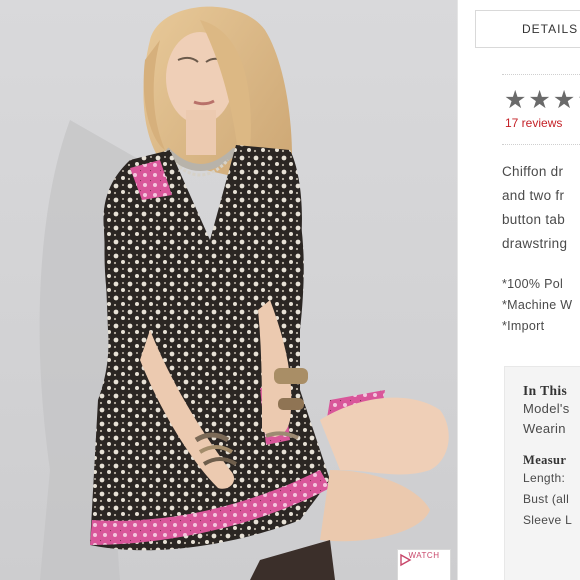 This screenshot has height=580, width=580. Describe the element at coordinates (545, 460) in the screenshot. I see `measurements-heading: Measur` at that location.